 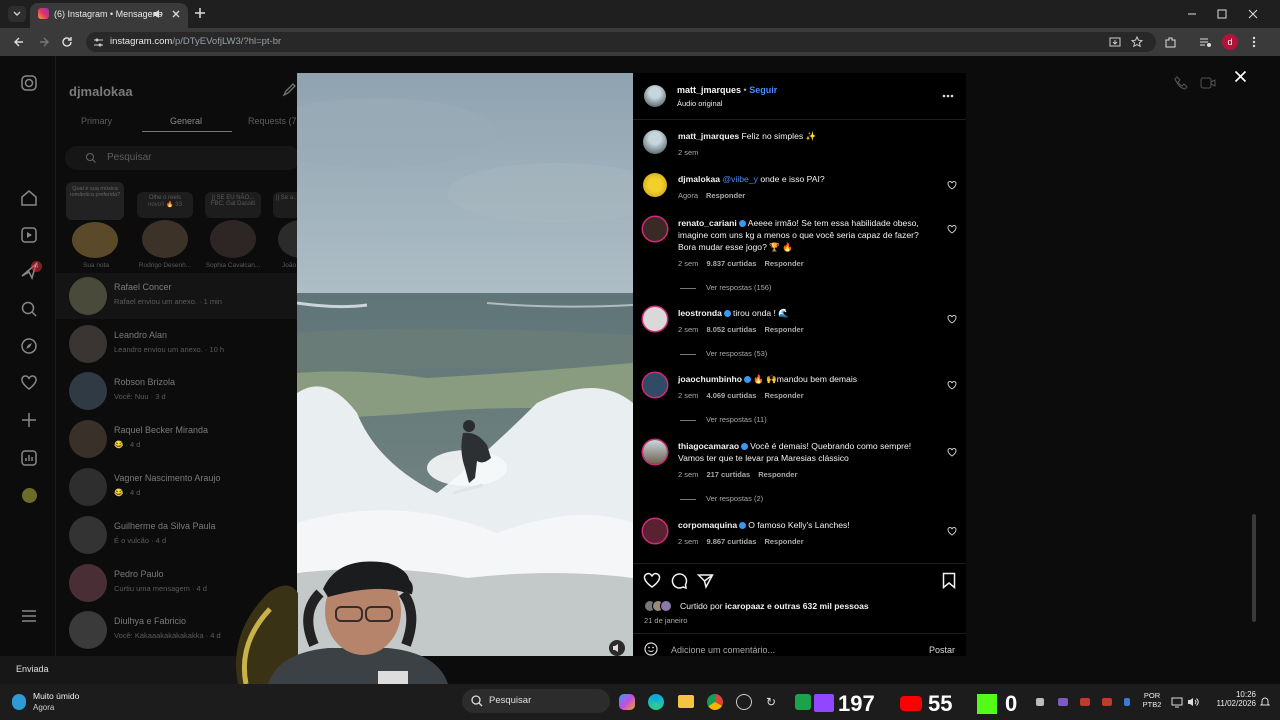 What do you see at coordinates (728, 474) in the screenshot?
I see `comment-likes: 217 curtidas` at bounding box center [728, 474].